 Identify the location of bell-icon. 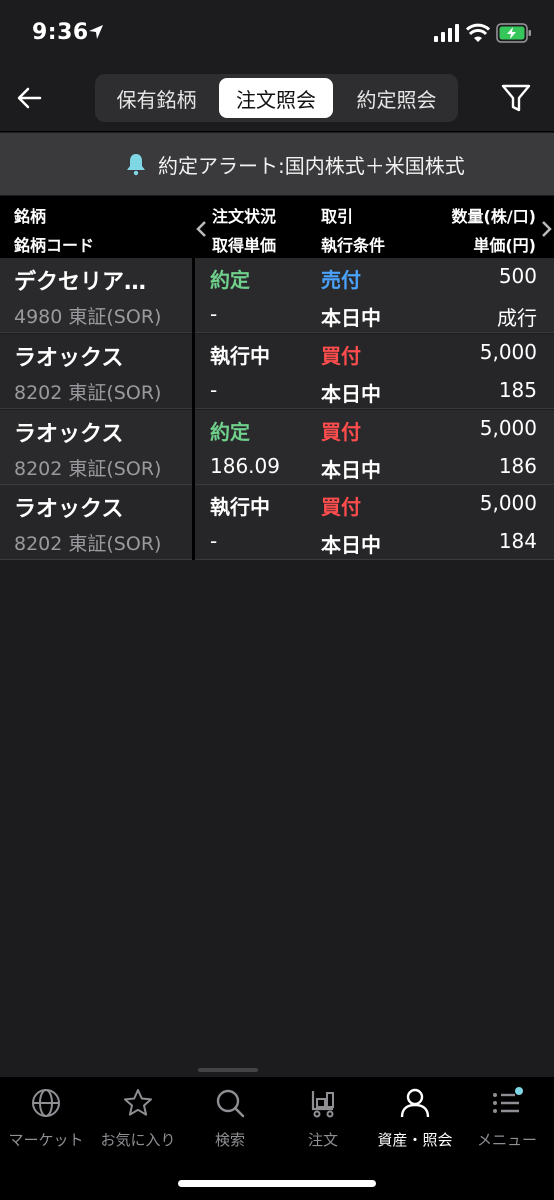
(136, 165).